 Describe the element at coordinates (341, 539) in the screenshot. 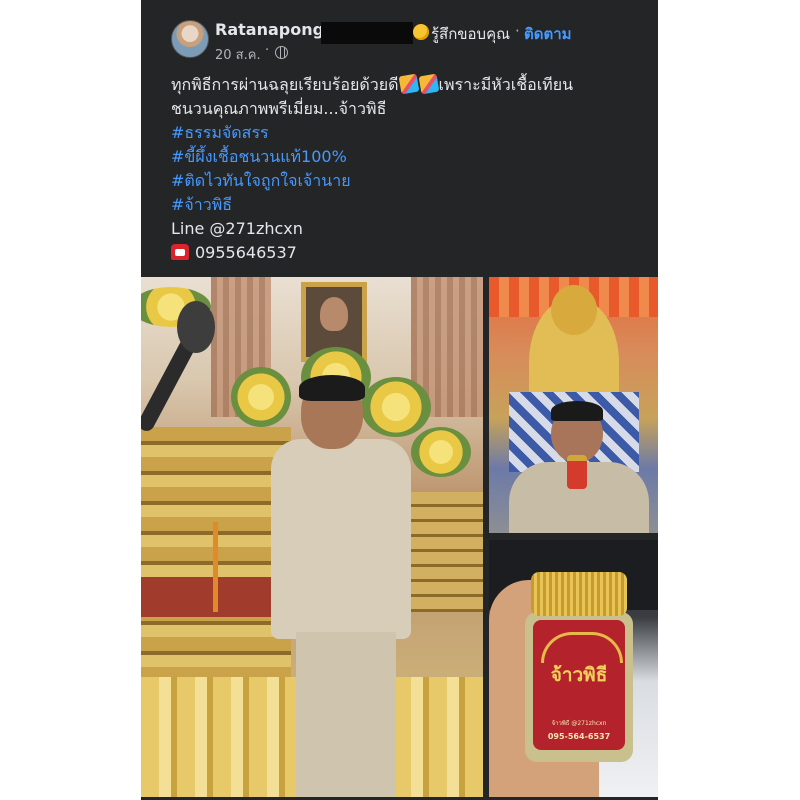

I see `uniform` at that location.